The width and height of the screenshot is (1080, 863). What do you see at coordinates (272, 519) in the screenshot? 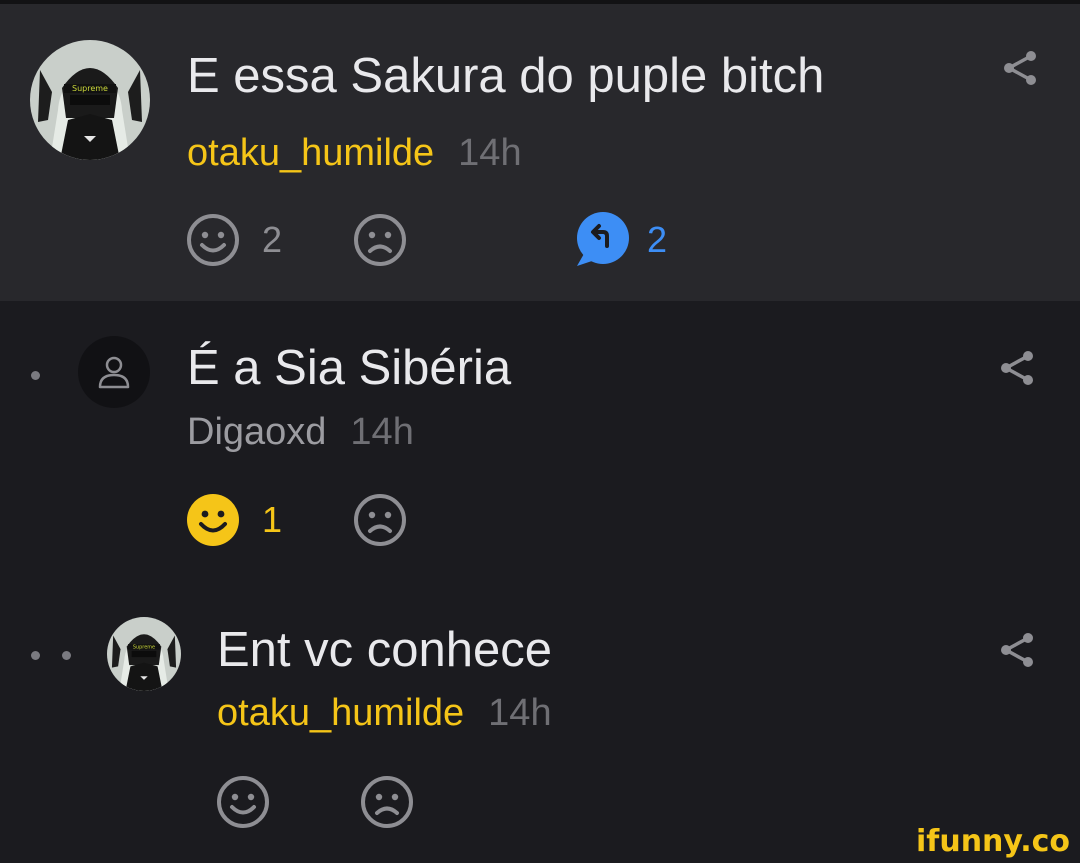
I see `like-count: 1` at bounding box center [272, 519].